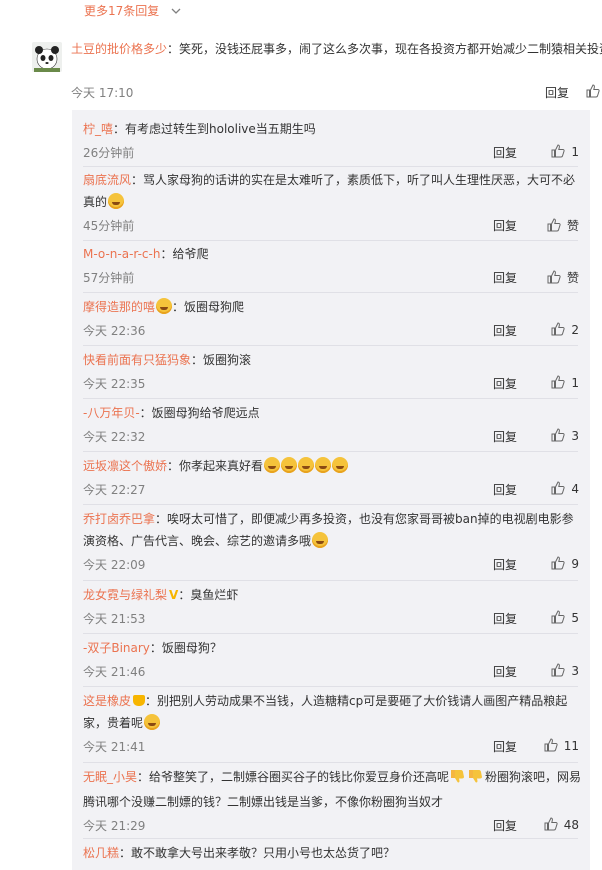 This screenshot has height=870, width=602. I want to click on reply-username: 松几糕, so click(101, 853).